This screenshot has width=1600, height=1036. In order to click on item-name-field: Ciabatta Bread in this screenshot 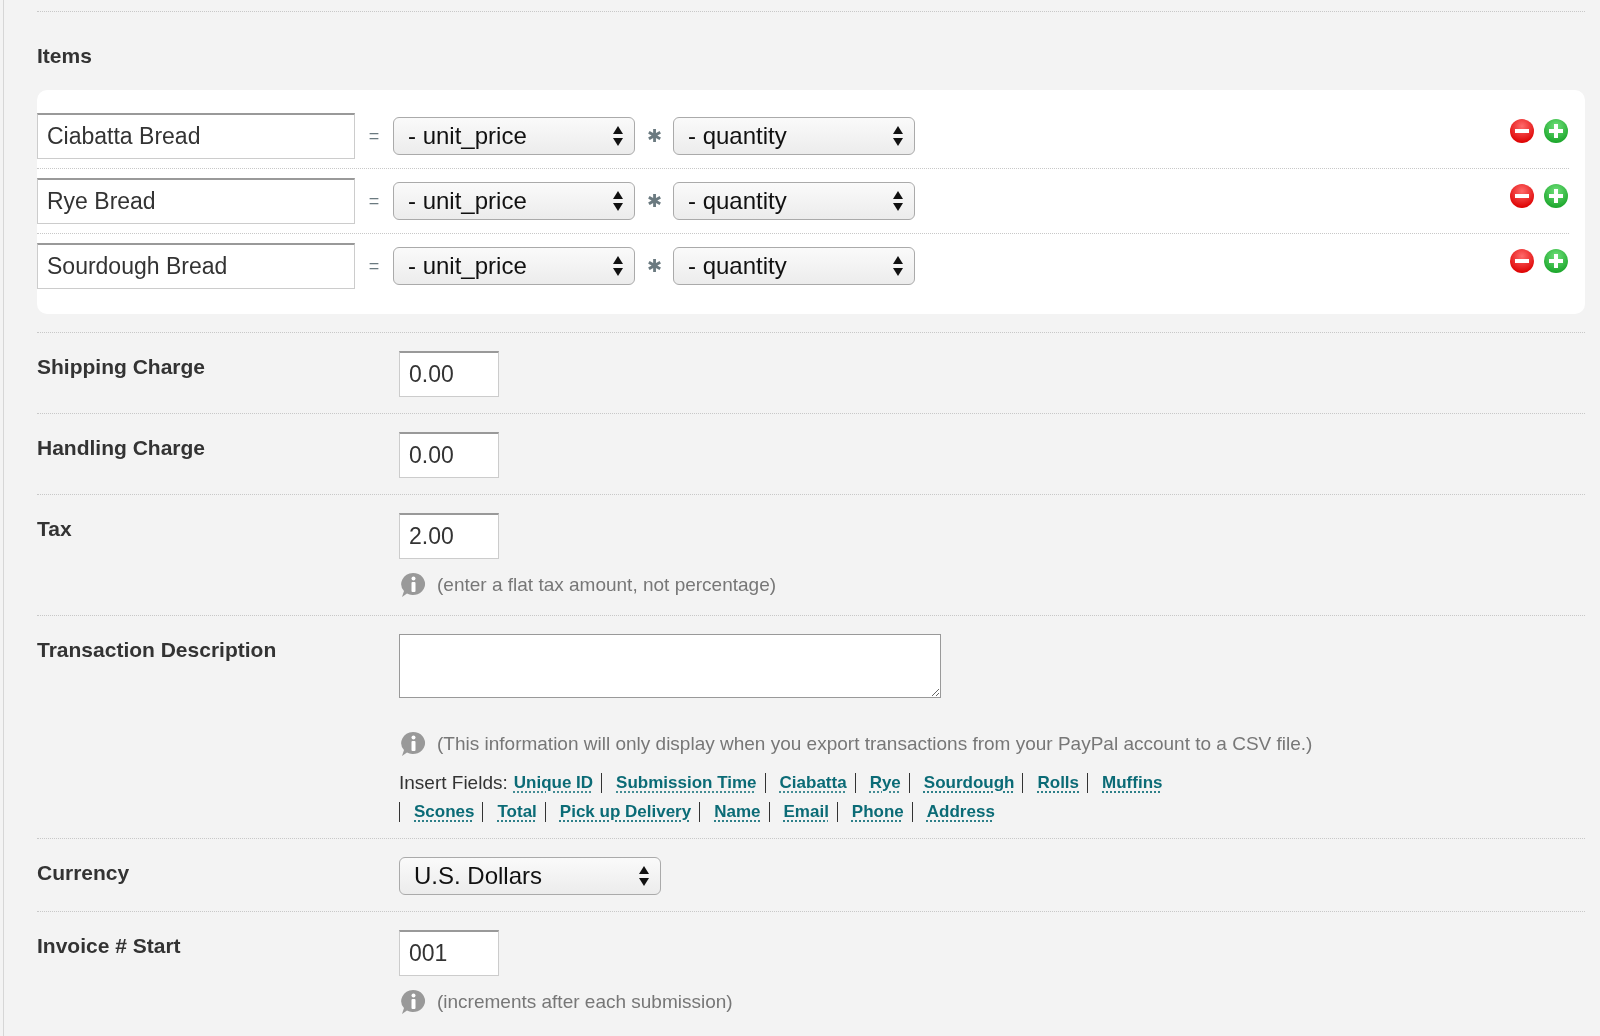, I will do `click(196, 136)`.